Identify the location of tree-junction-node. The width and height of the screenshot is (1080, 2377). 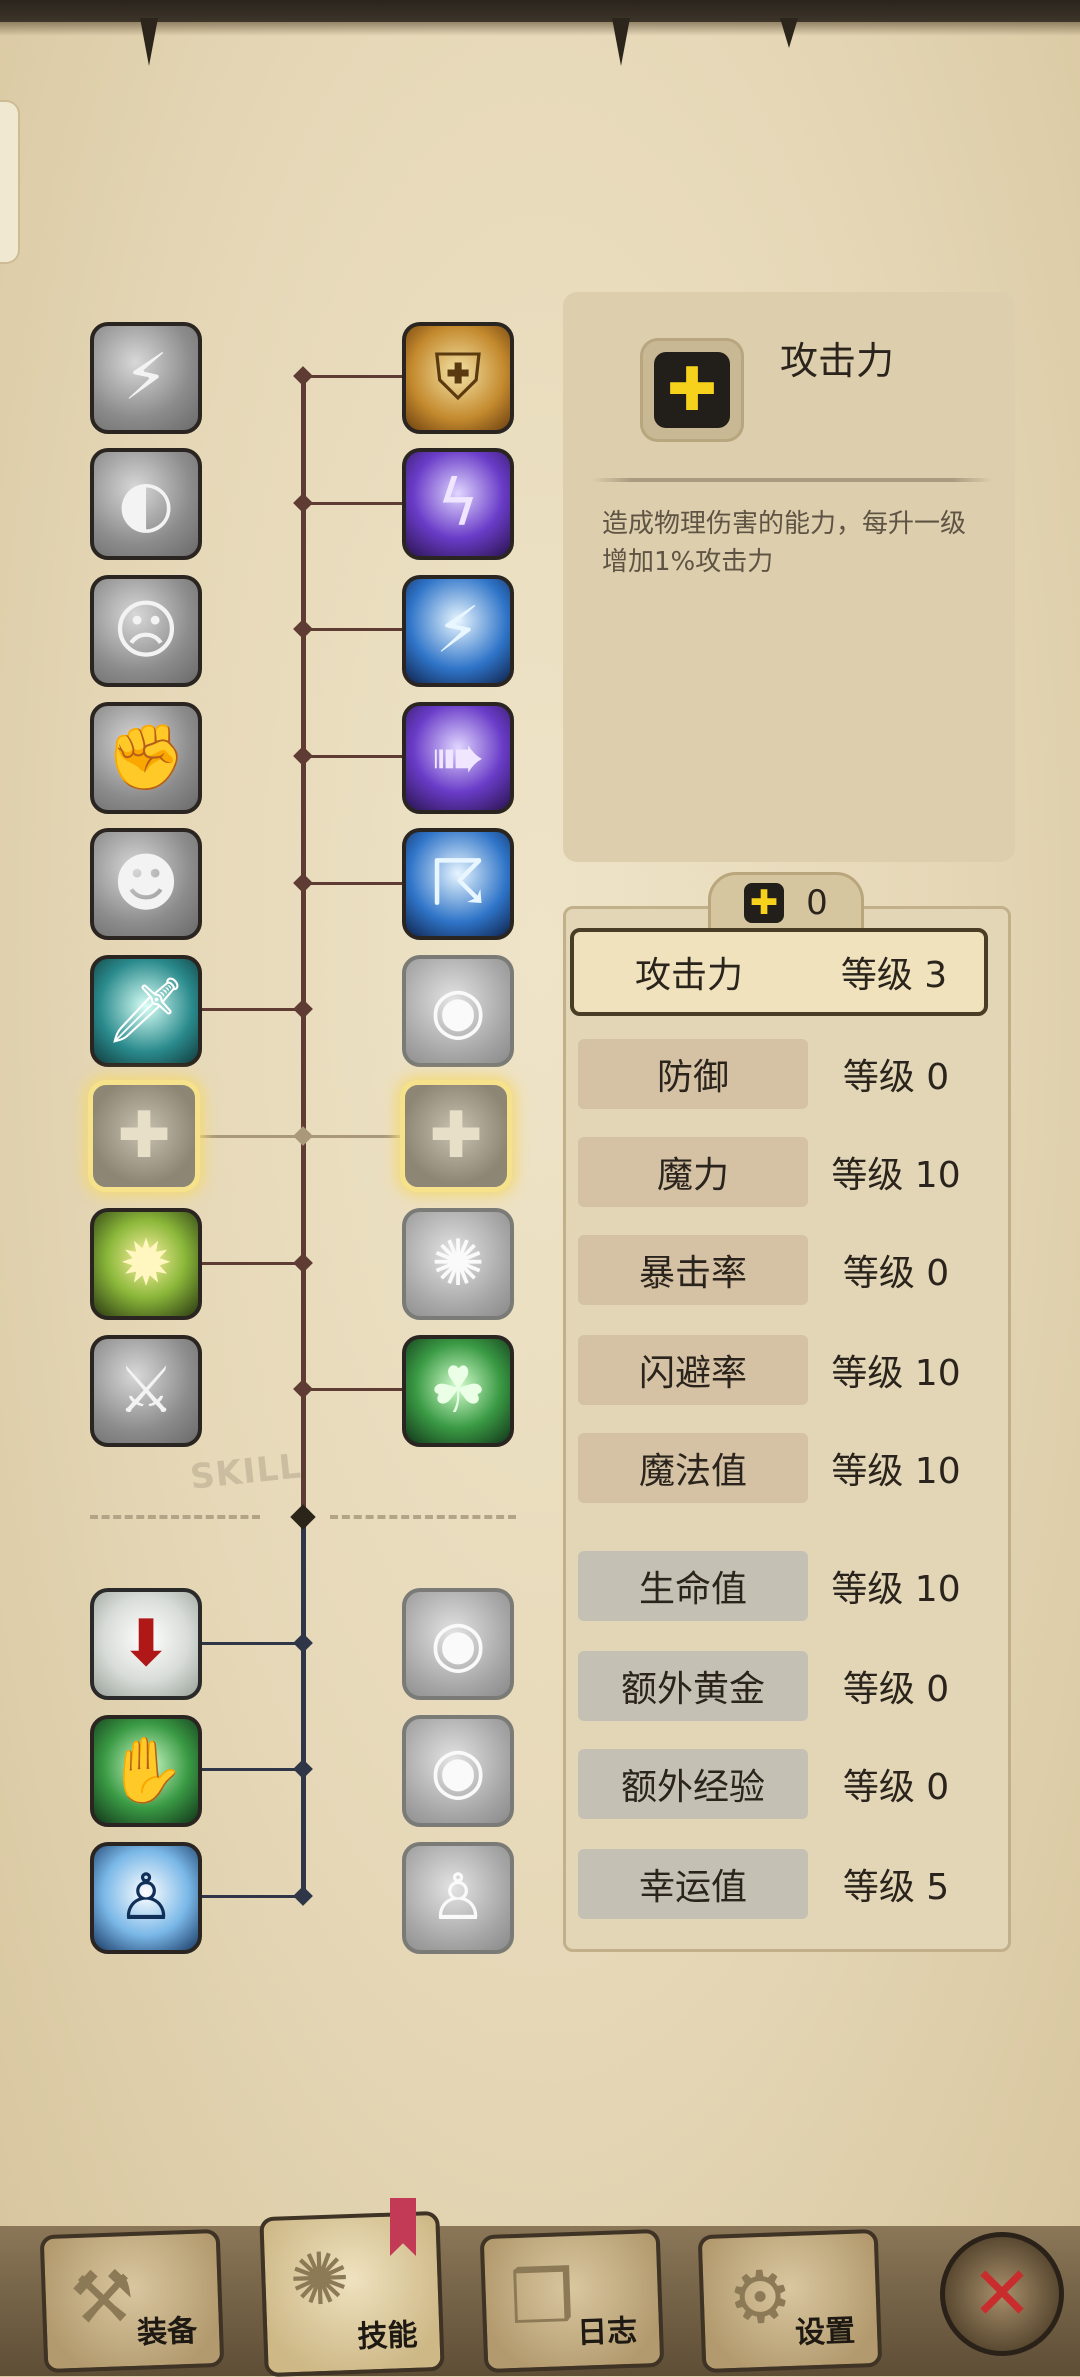
(303, 1517).